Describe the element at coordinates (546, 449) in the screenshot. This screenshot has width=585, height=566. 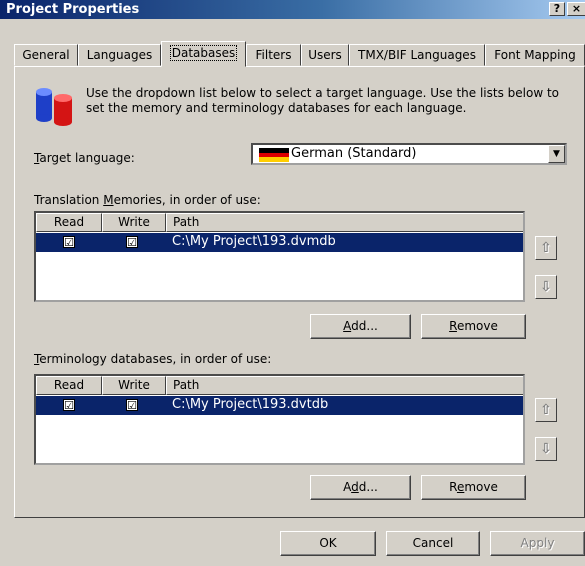
I see `term-move-down-button: ⇩` at that location.